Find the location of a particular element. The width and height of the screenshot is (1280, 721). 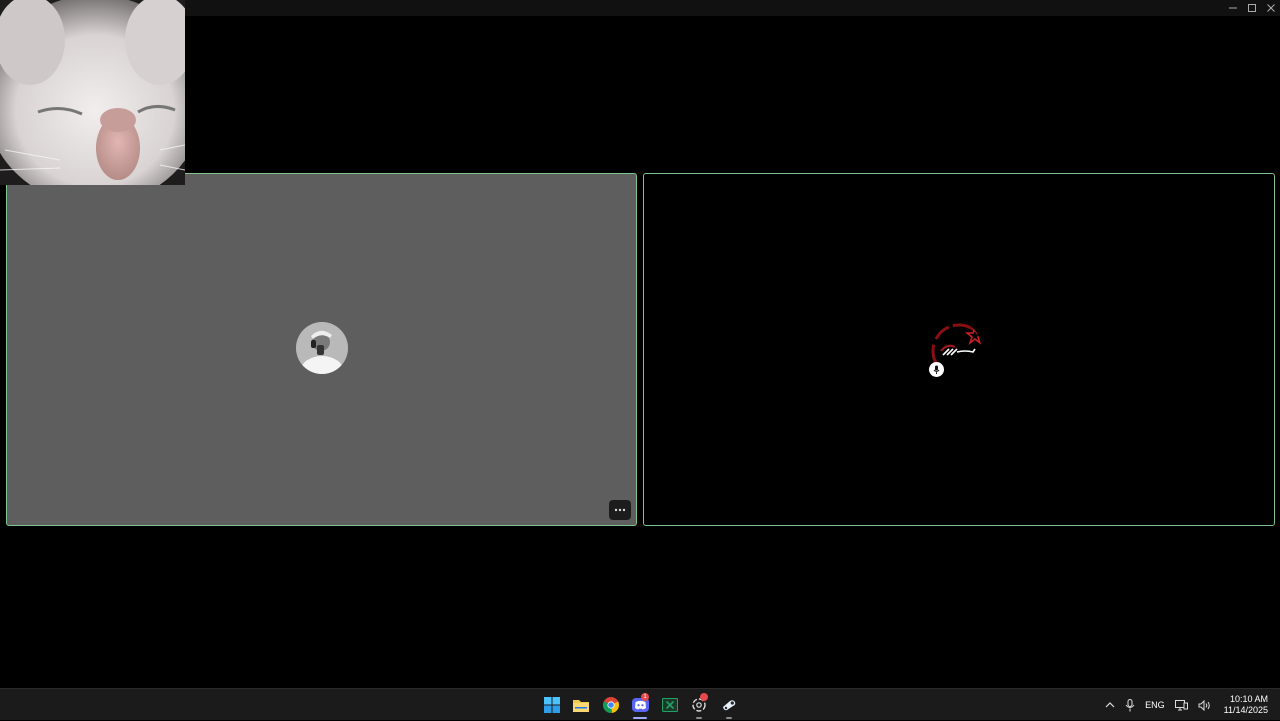

person-avatar-grayscale is located at coordinates (322, 348).